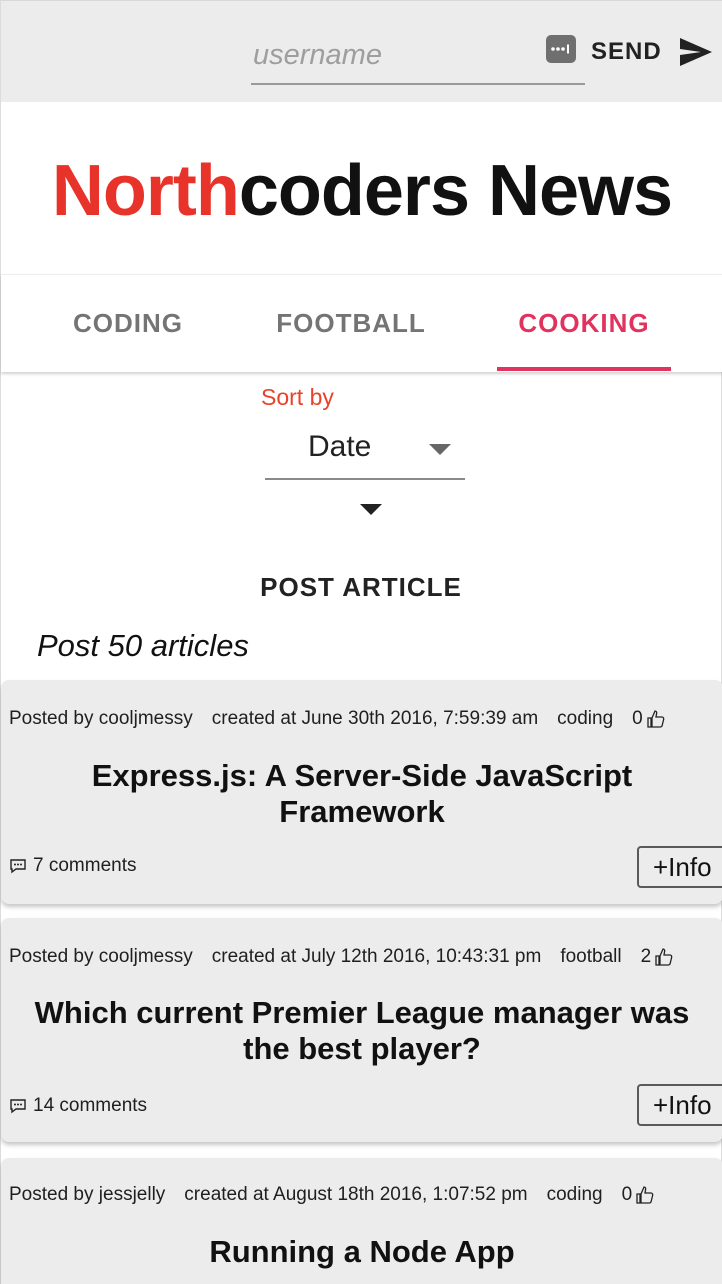 The width and height of the screenshot is (722, 1284). I want to click on article-comments: 14 comments, so click(78, 1106).